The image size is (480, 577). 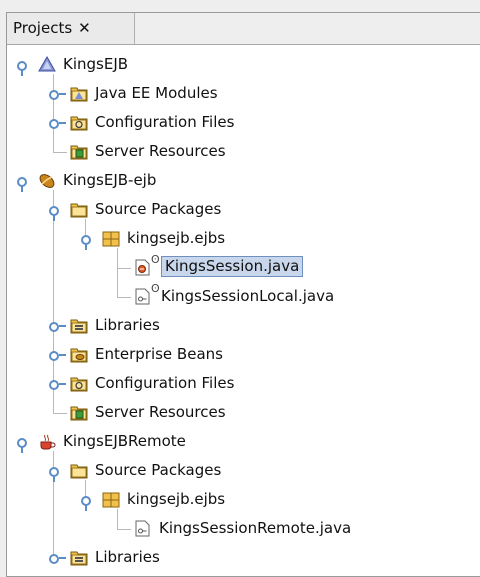 I want to click on tree-item-label: KingsSession.java, so click(x=232, y=266).